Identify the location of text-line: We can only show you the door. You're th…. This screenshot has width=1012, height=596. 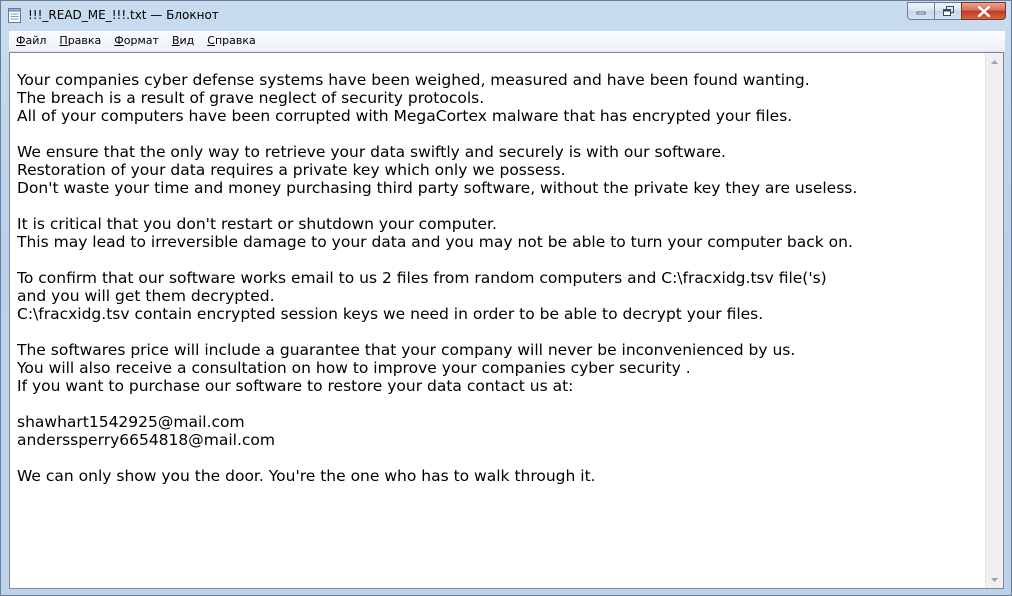
(306, 476).